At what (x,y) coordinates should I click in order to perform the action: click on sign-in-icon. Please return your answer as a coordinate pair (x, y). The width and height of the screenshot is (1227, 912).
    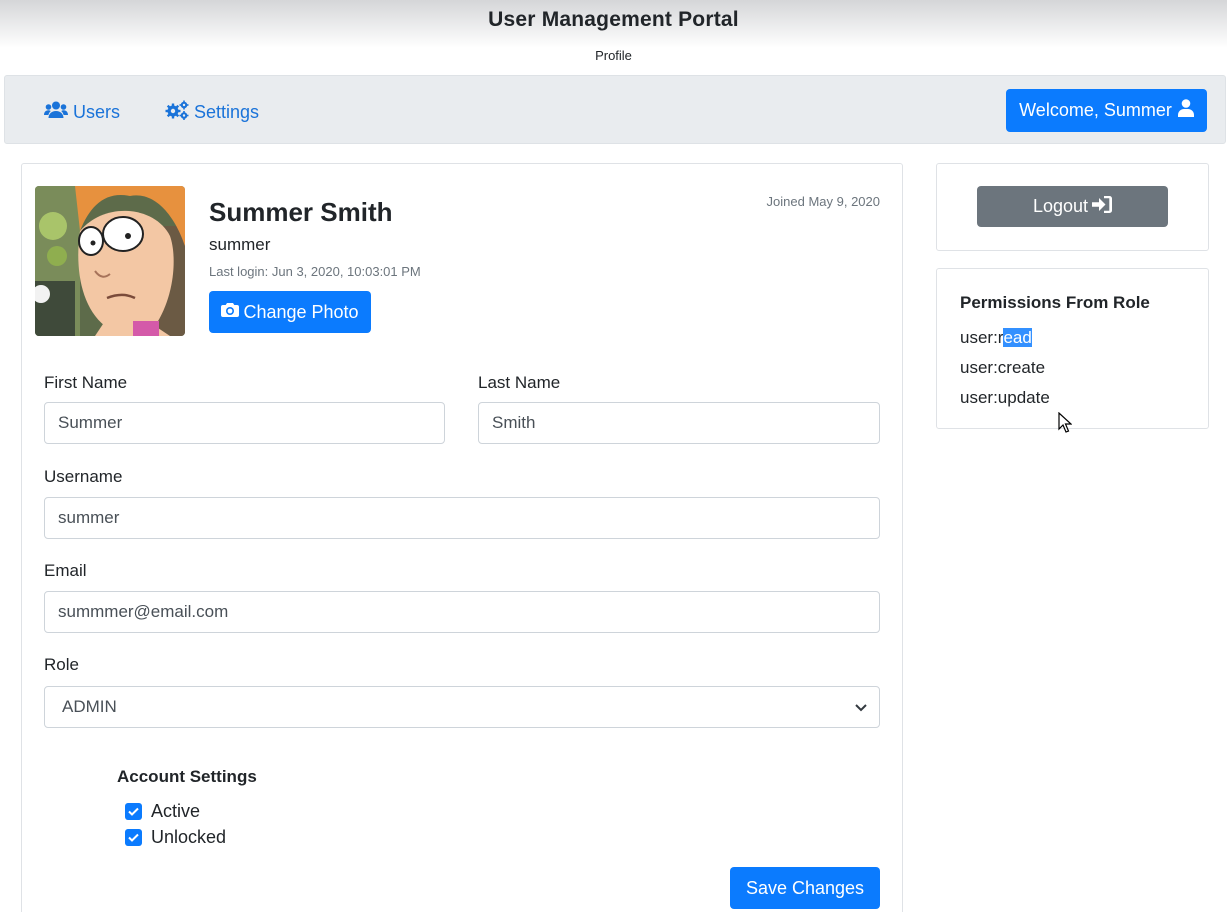
    Looking at the image, I should click on (1102, 206).